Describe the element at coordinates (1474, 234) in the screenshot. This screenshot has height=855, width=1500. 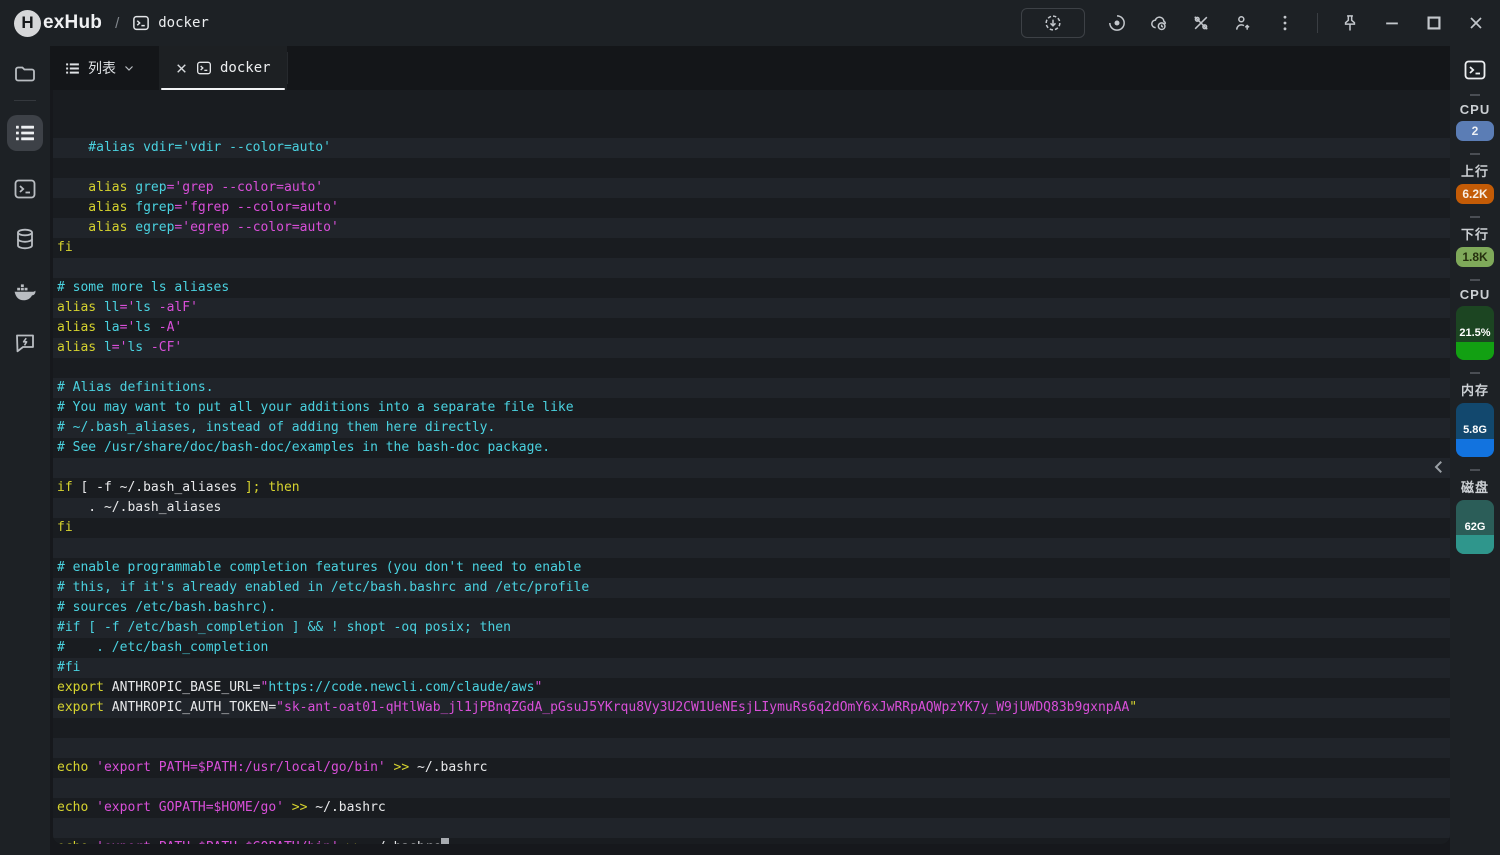
I see `monitor-label: 下行` at that location.